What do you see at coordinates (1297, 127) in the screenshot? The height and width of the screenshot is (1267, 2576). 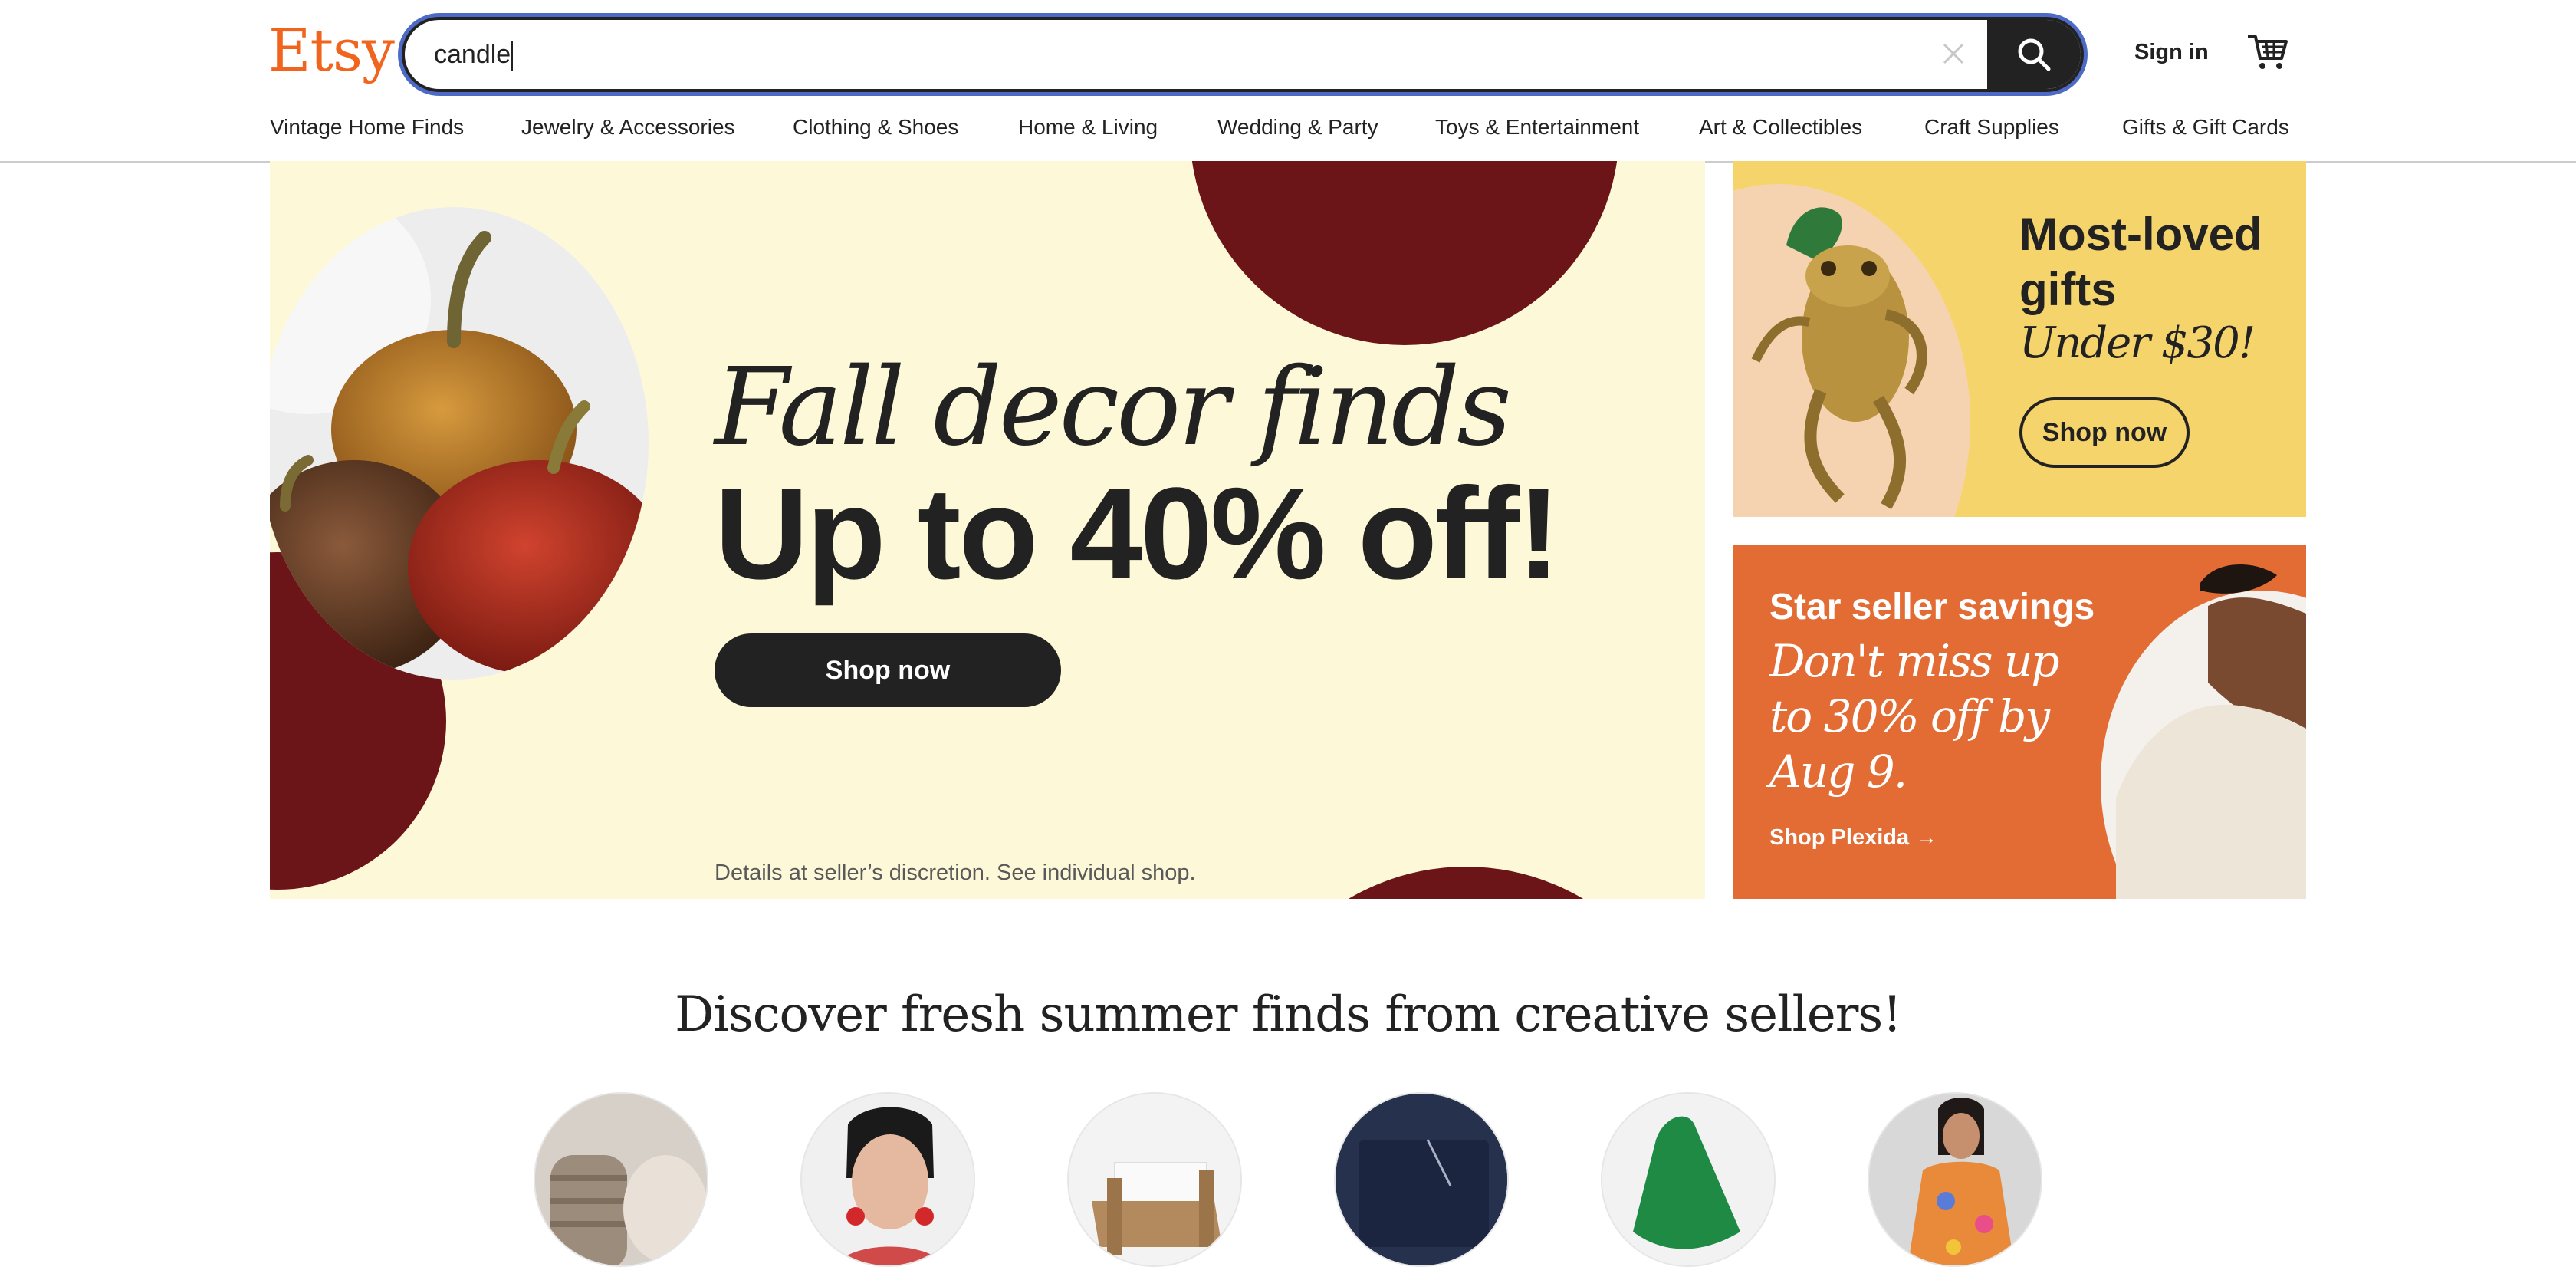 I see `nav-wedding-party: Wedding & Party` at bounding box center [1297, 127].